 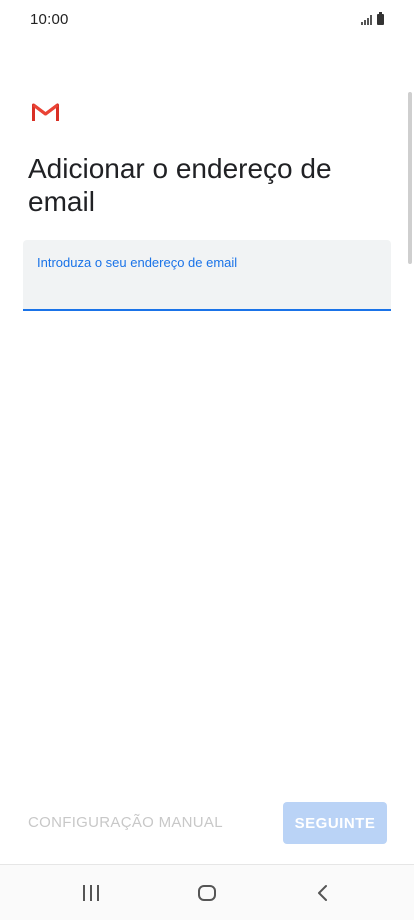 I want to click on email-input, so click(x=207, y=289).